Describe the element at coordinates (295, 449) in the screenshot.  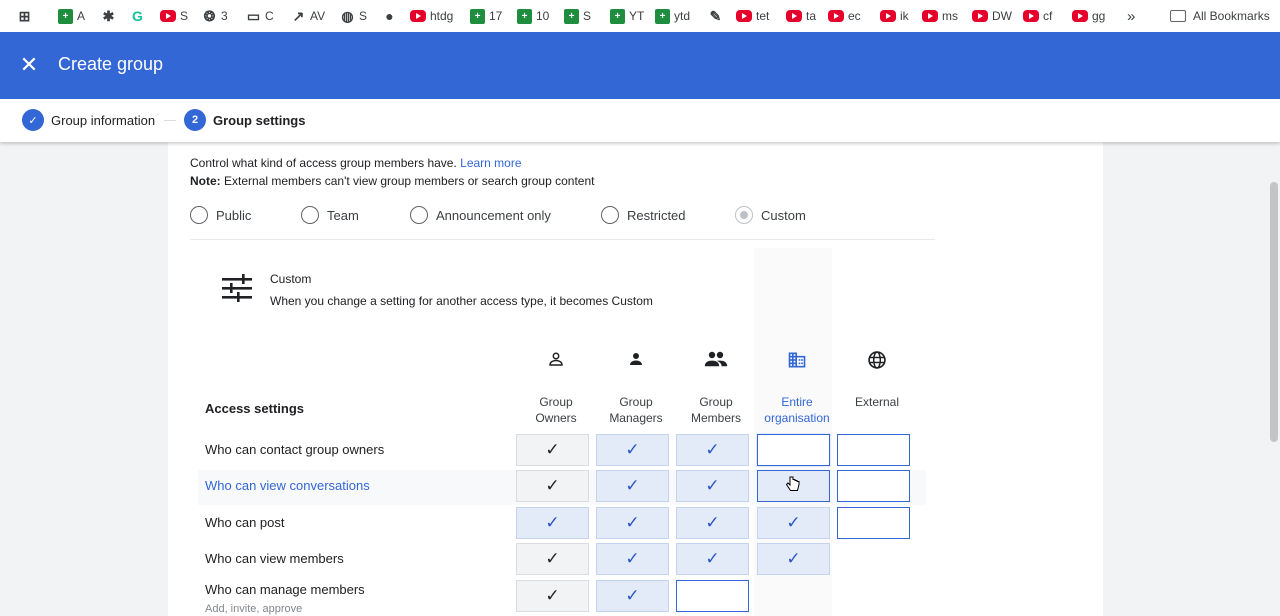
I see `setting-label: Who can contact group owners` at that location.